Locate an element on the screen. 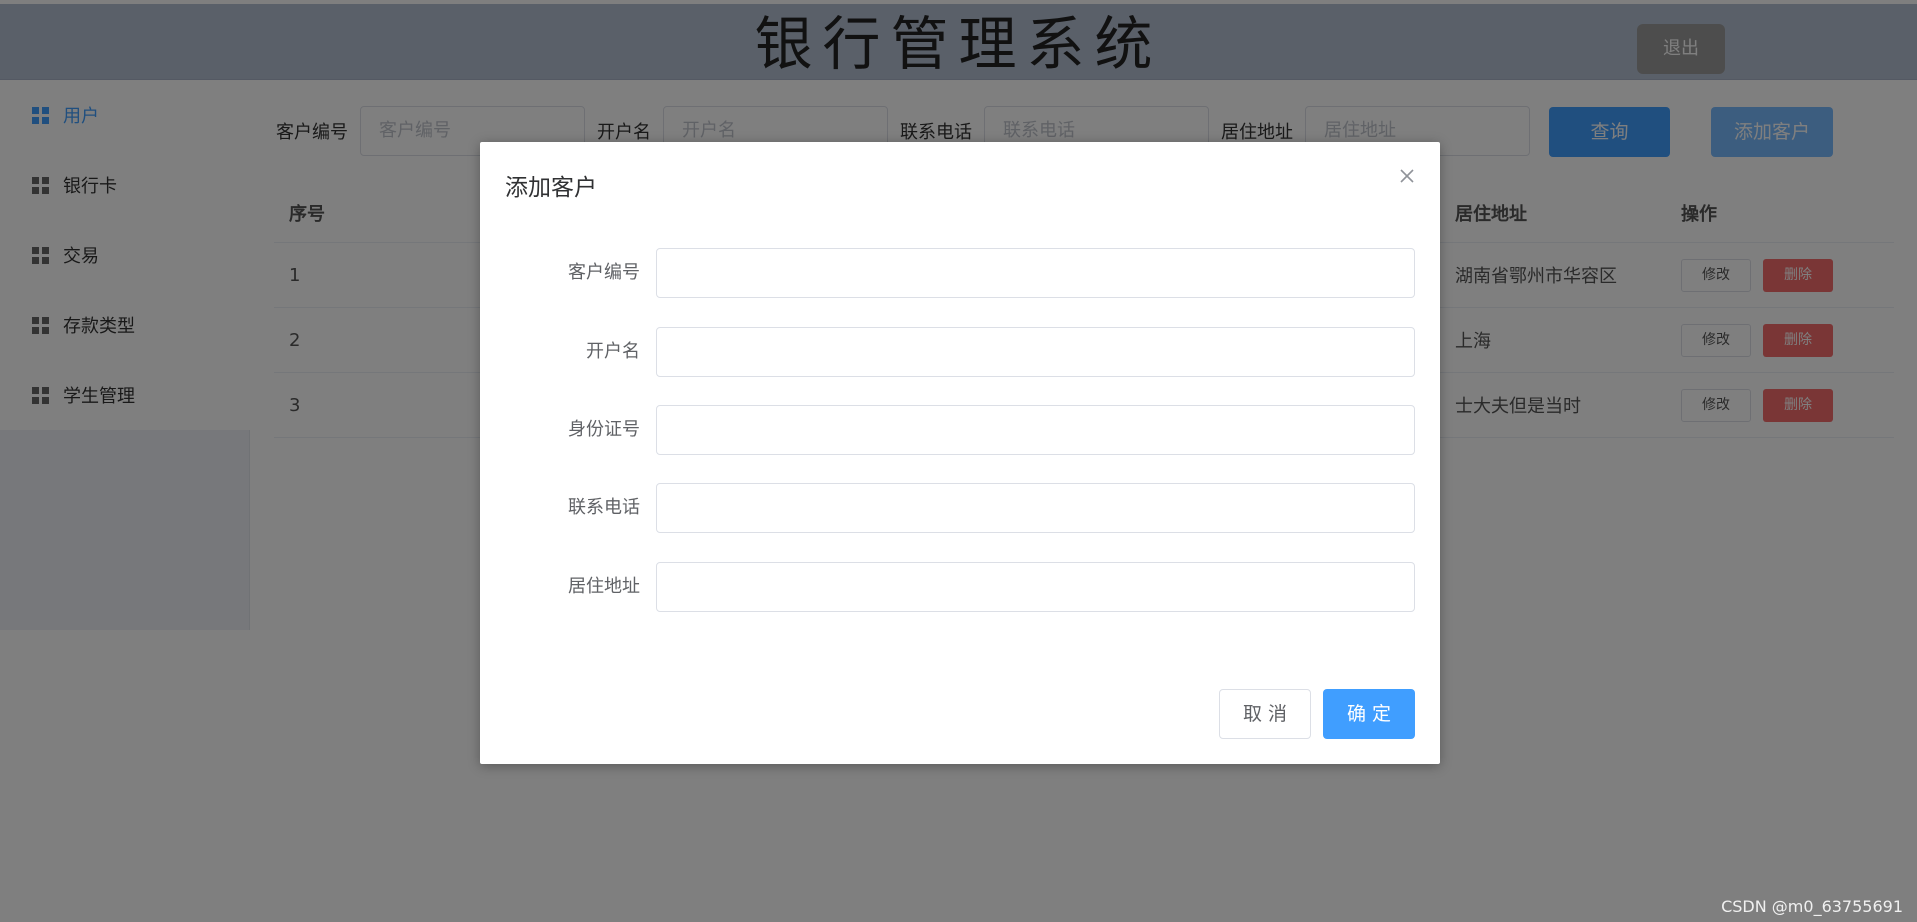 The width and height of the screenshot is (1917, 922). dialog-title: 添加客户 is located at coordinates (551, 188).